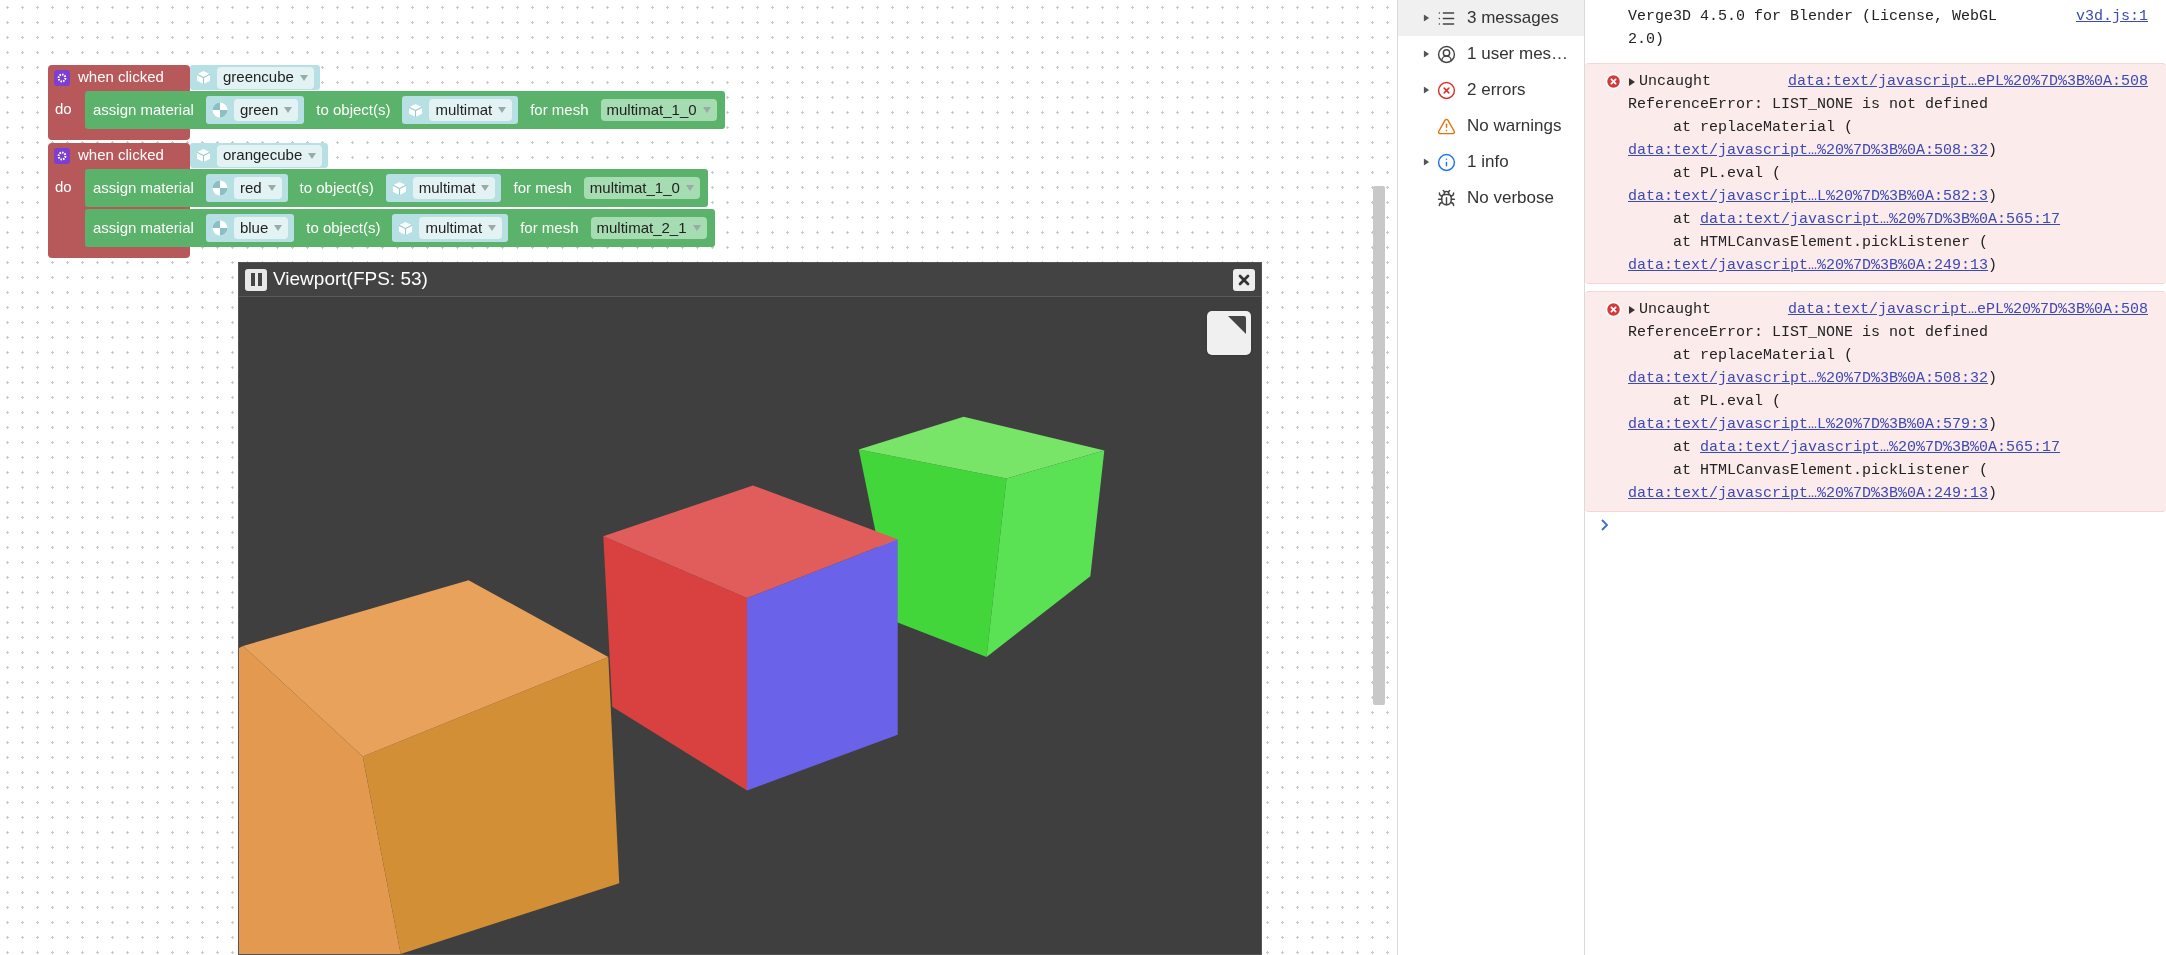 The height and width of the screenshot is (955, 2166). I want to click on dropdown-field: green, so click(266, 110).